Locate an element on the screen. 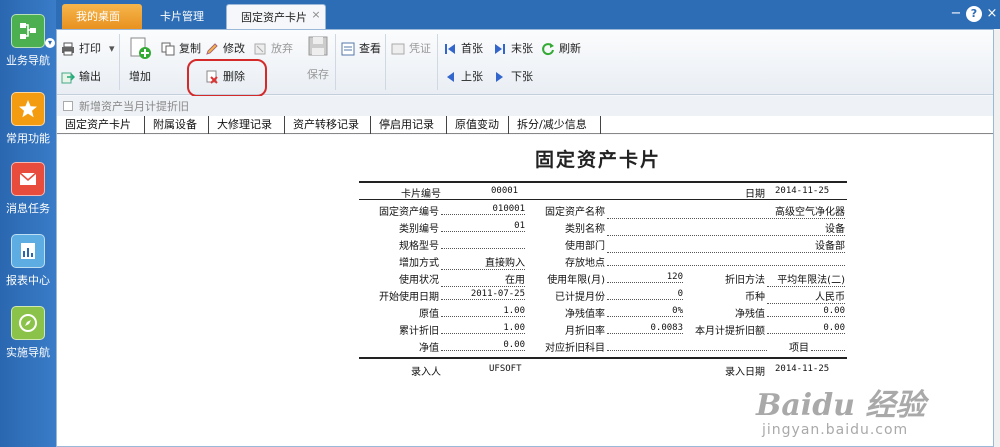  months-label: 已计提月份 is located at coordinates (580, 297).